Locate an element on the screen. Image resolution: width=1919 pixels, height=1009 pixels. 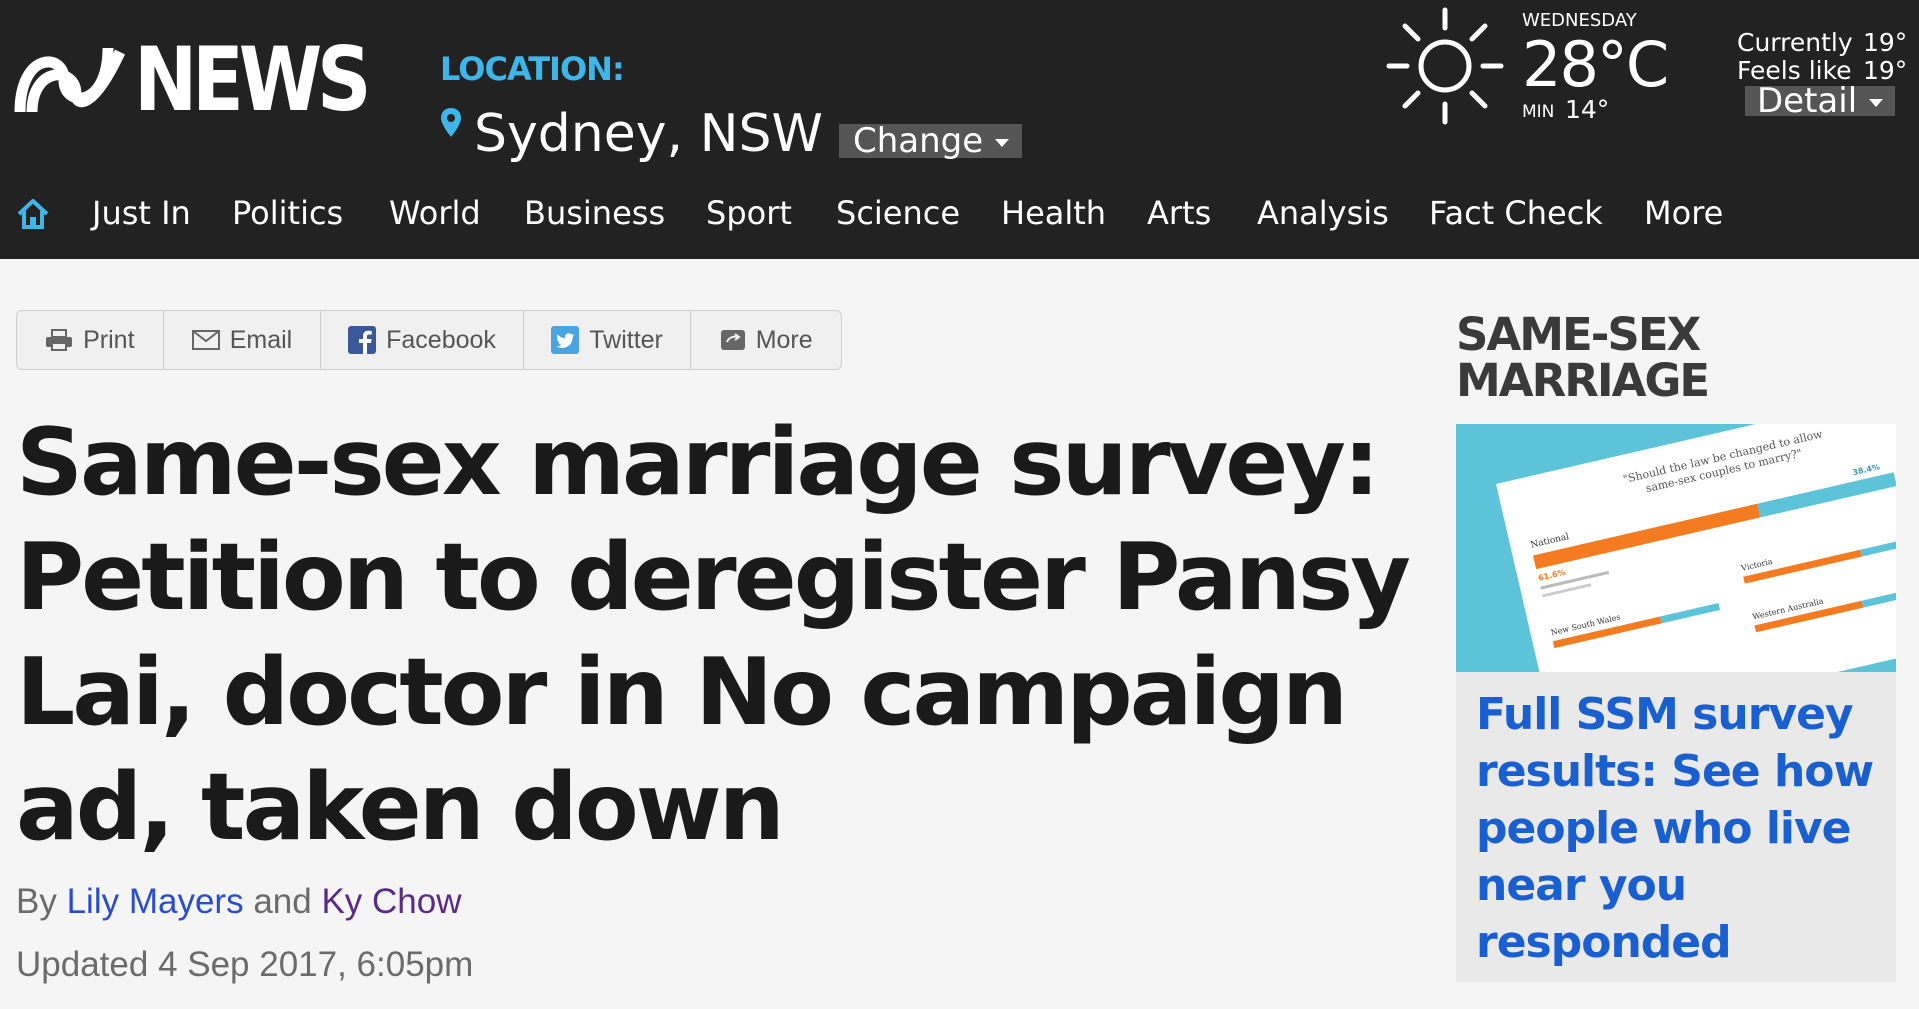
print-label: Print is located at coordinates (109, 339).